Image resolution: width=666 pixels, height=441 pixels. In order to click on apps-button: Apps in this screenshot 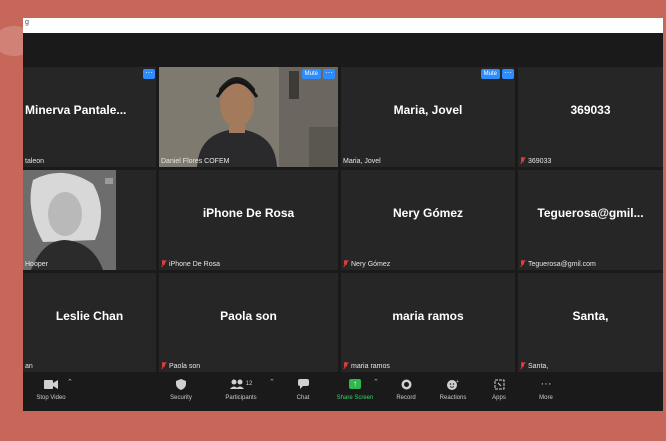, I will do `click(499, 388)`.